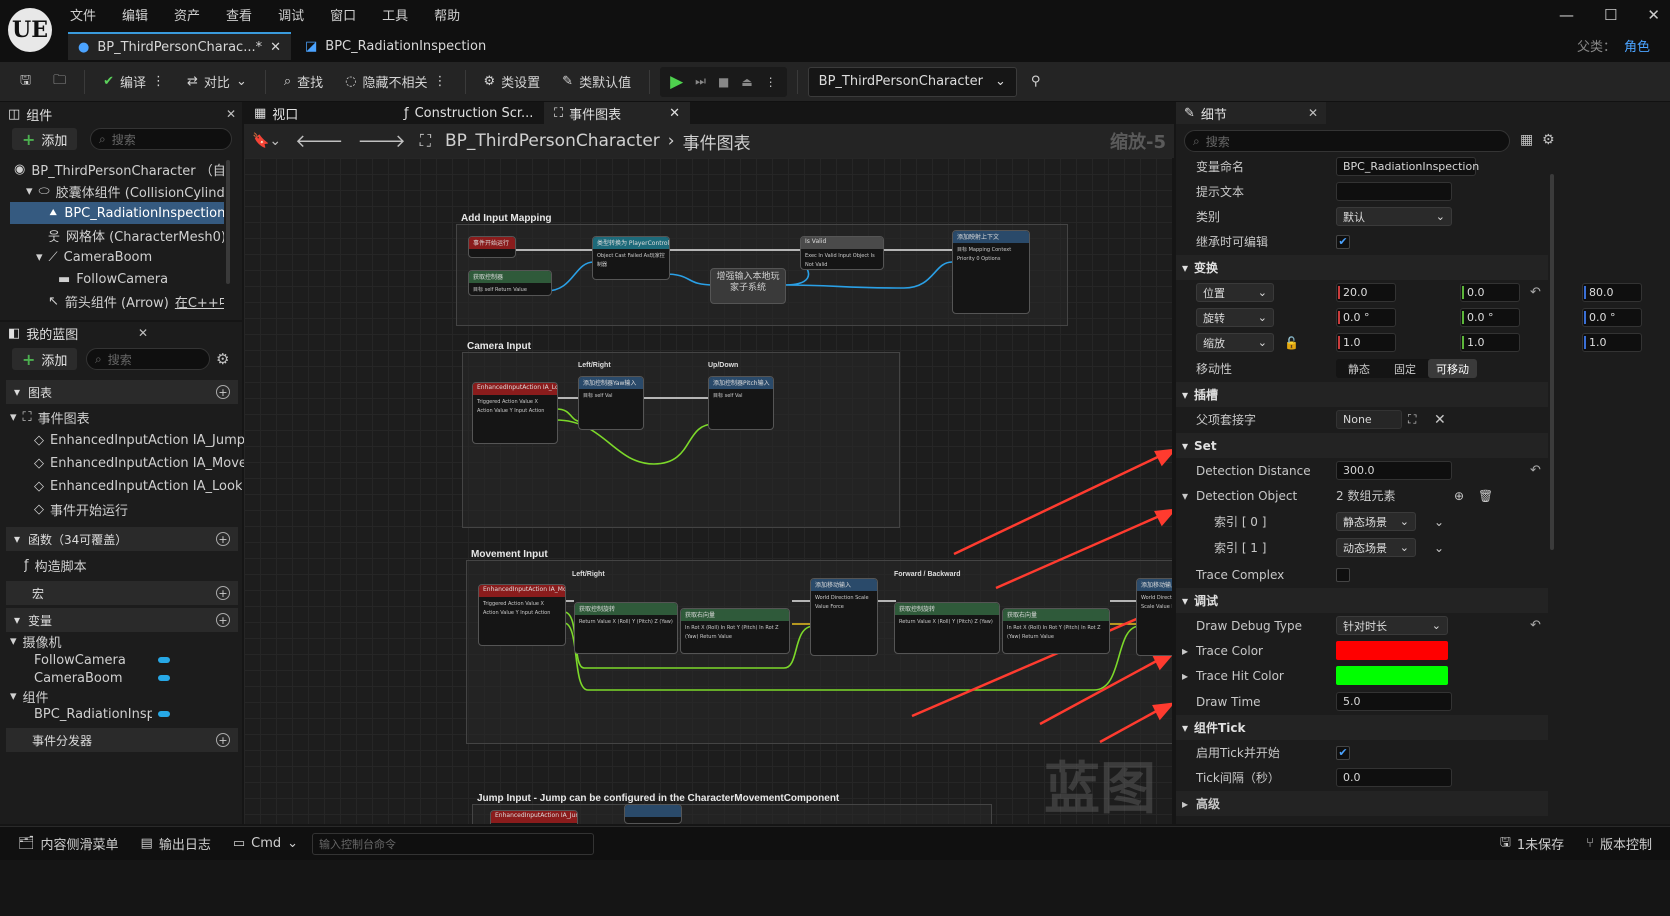 The width and height of the screenshot is (1670, 916). What do you see at coordinates (1235, 342) in the screenshot?
I see `scale-mode-select: 缩放 ⌄` at bounding box center [1235, 342].